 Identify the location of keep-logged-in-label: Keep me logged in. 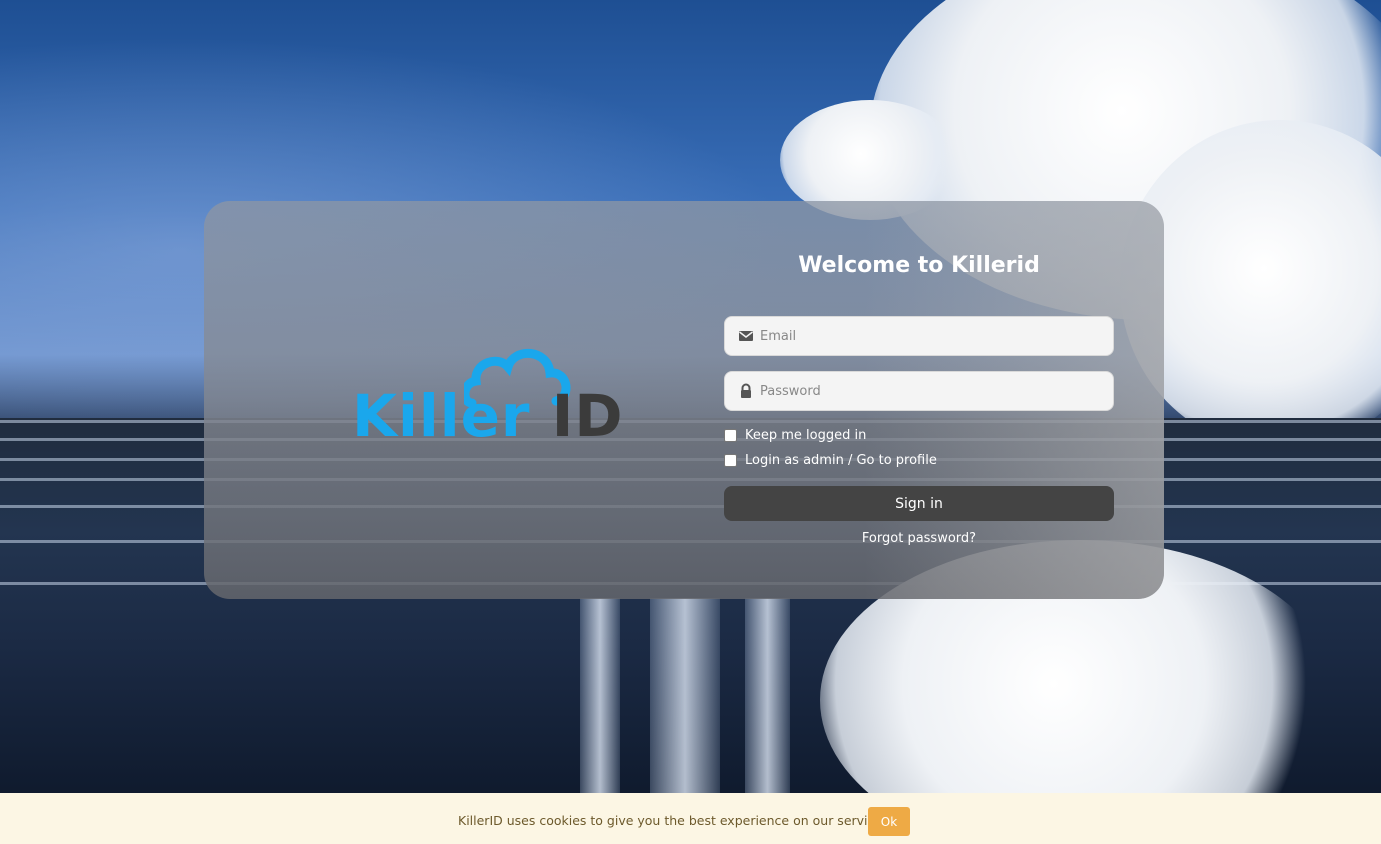
(806, 435).